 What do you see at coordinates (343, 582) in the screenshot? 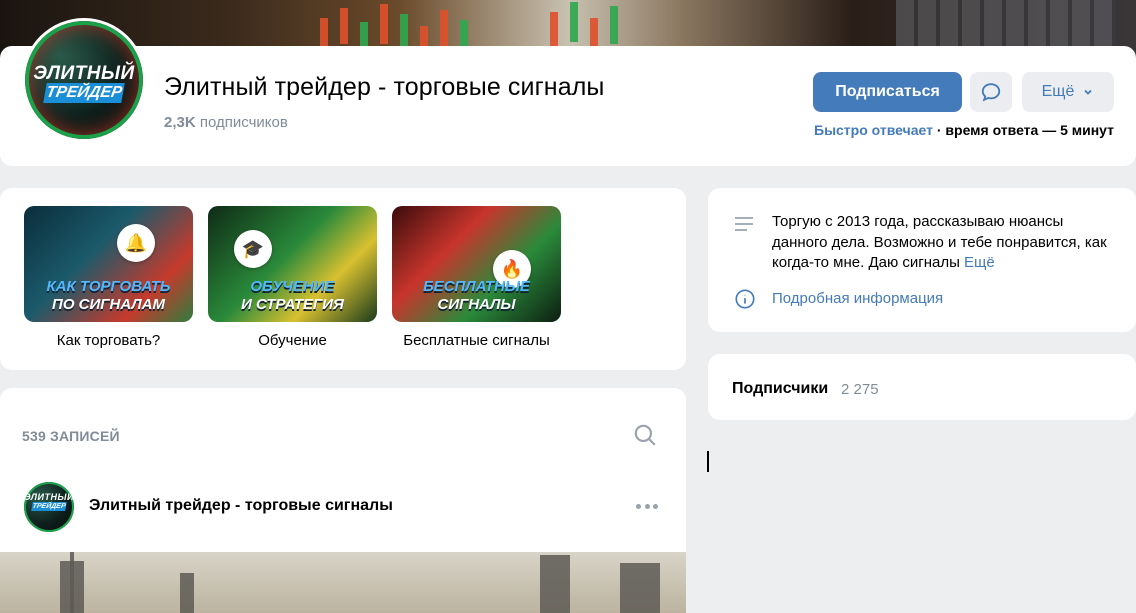
I see `post-image` at bounding box center [343, 582].